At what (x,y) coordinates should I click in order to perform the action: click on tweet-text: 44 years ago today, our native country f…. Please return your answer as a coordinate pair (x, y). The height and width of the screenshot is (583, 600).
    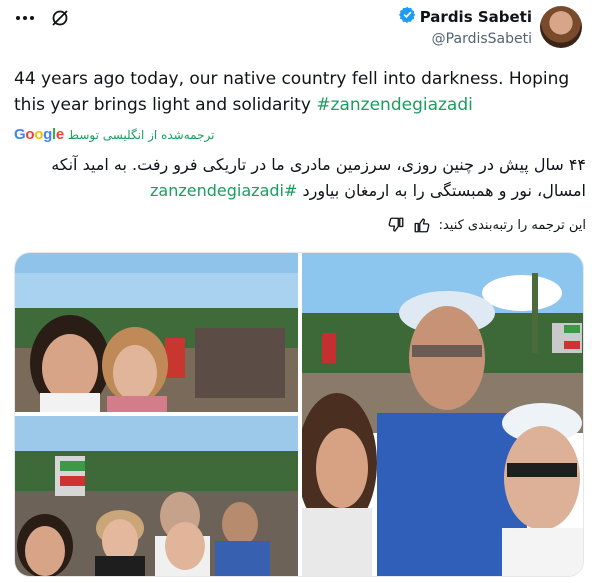
    Looking at the image, I should click on (300, 92).